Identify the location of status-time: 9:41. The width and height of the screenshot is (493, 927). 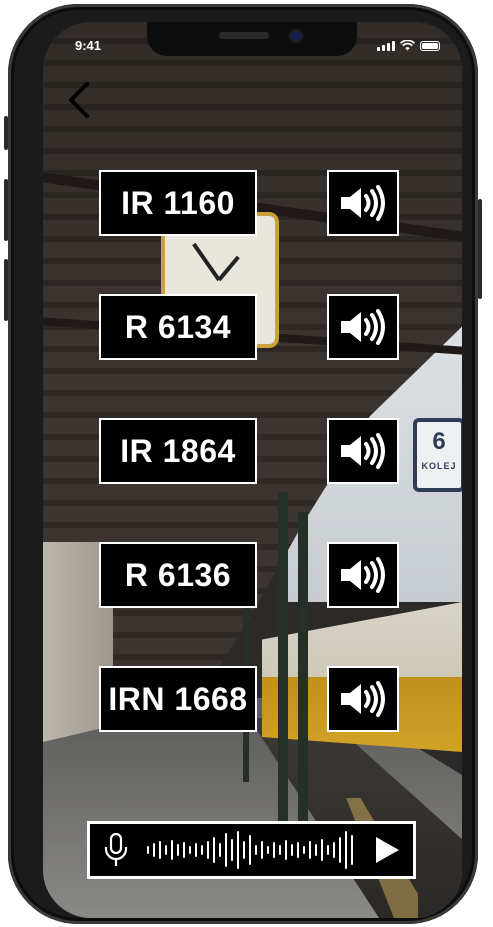
(88, 45).